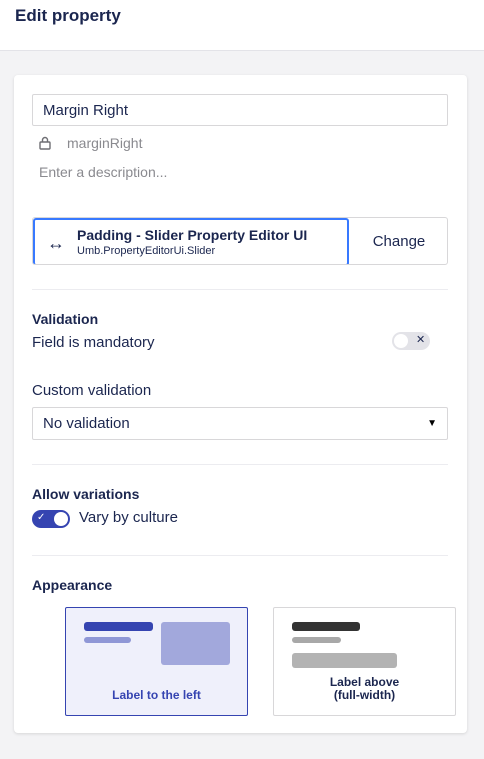  Describe the element at coordinates (72, 585) in the screenshot. I see `appearance-heading: Appearance` at that location.